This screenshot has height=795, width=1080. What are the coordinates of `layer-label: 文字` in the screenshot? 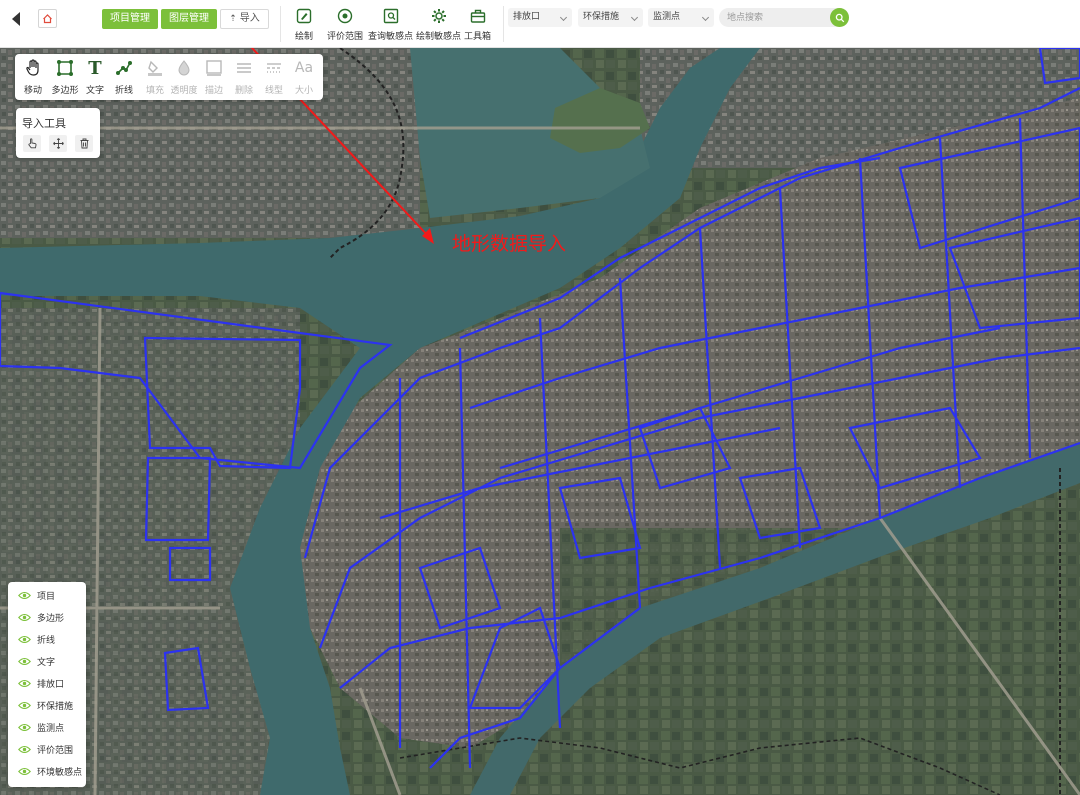 It's located at (46, 662).